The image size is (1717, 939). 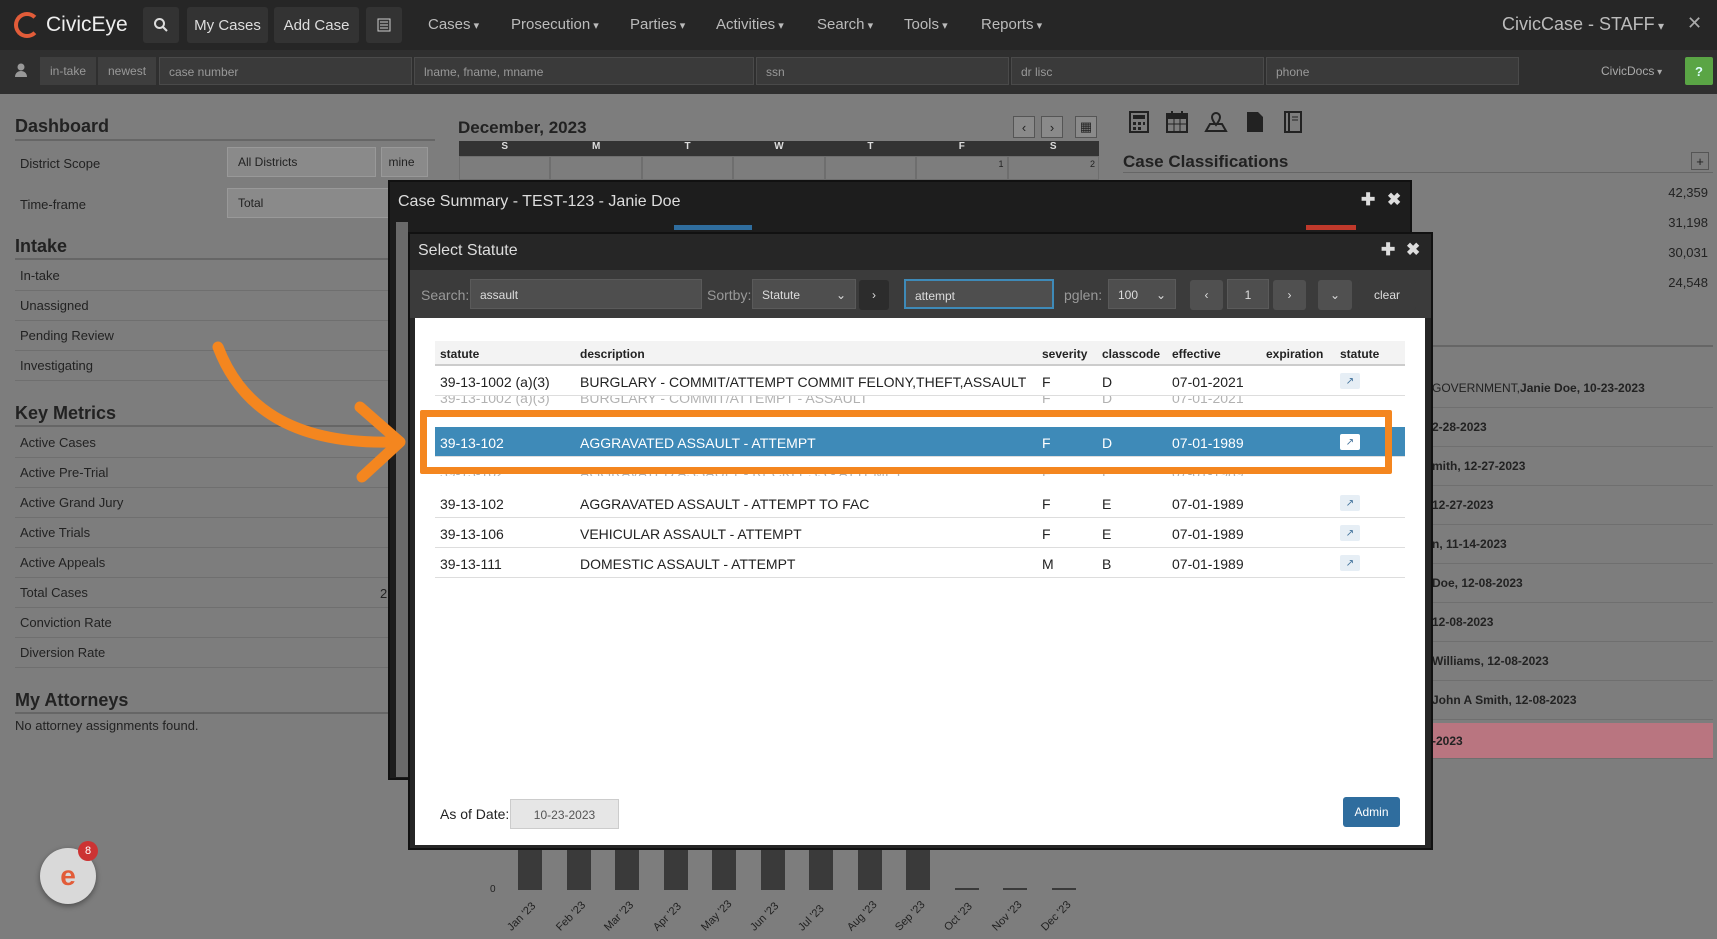 What do you see at coordinates (205, 623) in the screenshot?
I see `metric-item: Conviction Rate` at bounding box center [205, 623].